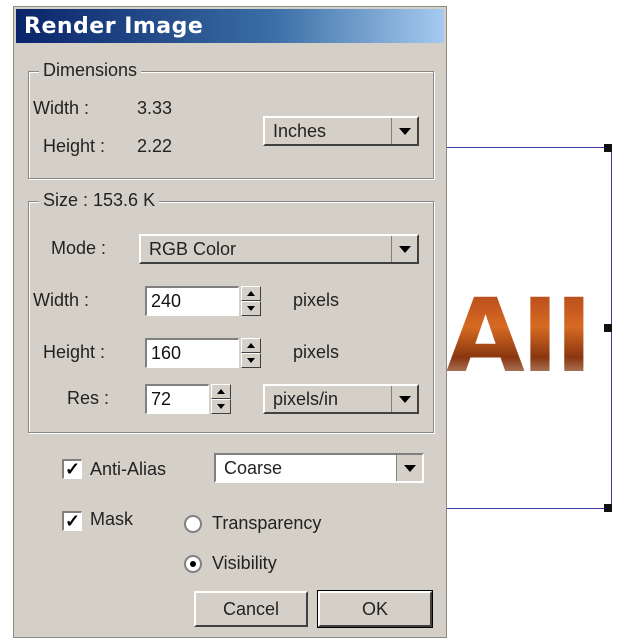  I want to click on dim-width-value: 3.33, so click(155, 108).